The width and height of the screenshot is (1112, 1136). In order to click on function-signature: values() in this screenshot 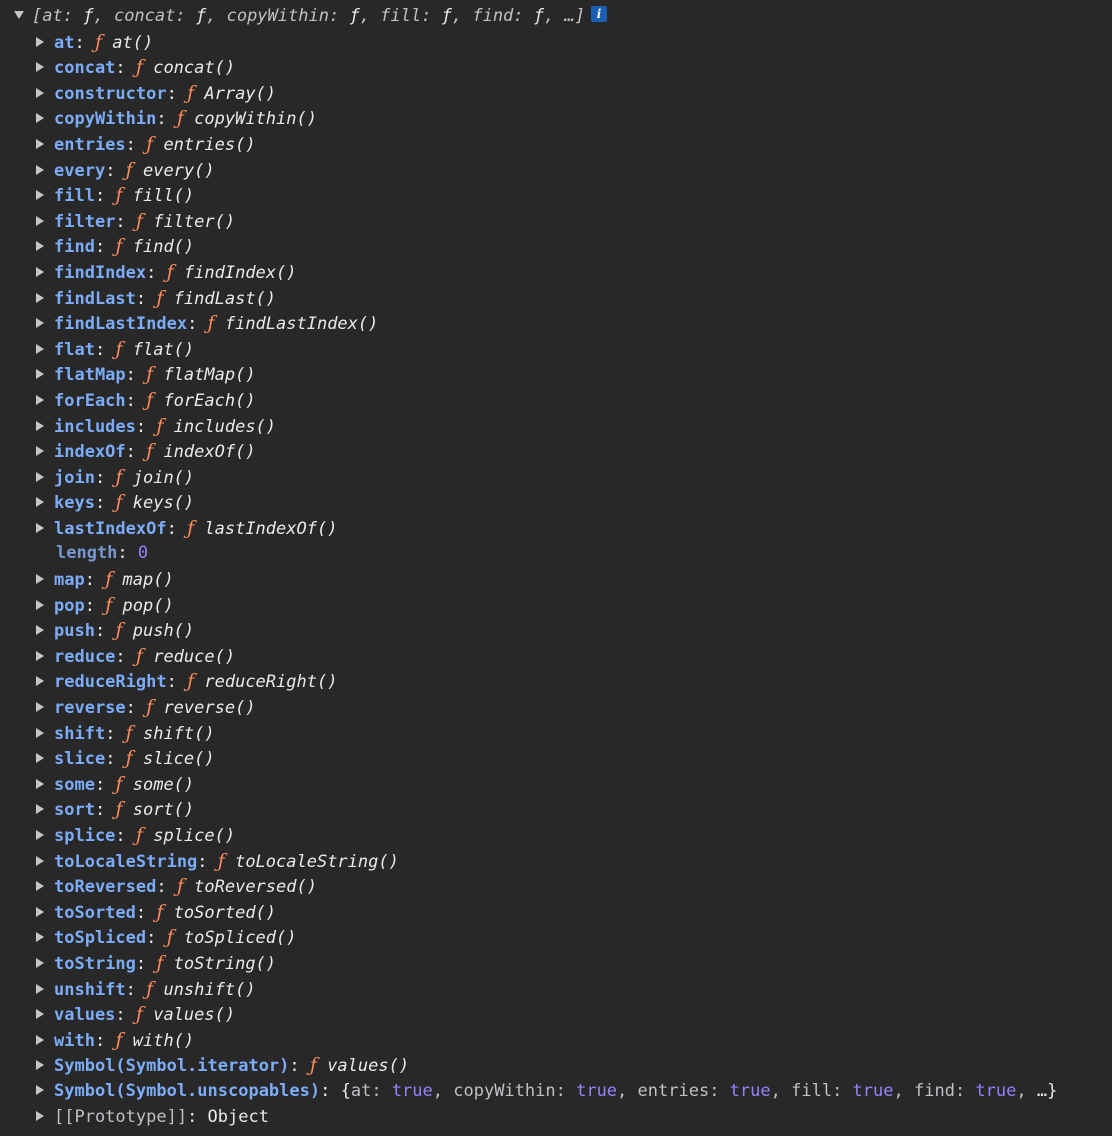, I will do `click(194, 1015)`.